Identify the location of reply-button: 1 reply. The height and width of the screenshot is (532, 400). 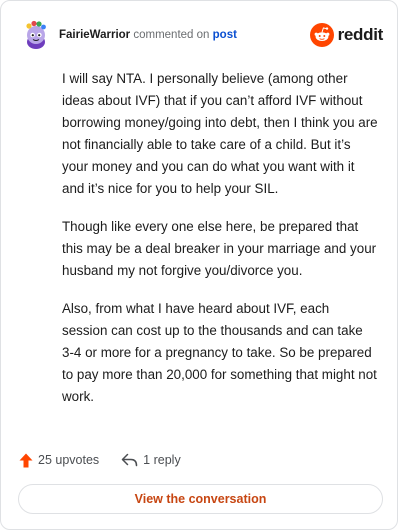
(151, 460).